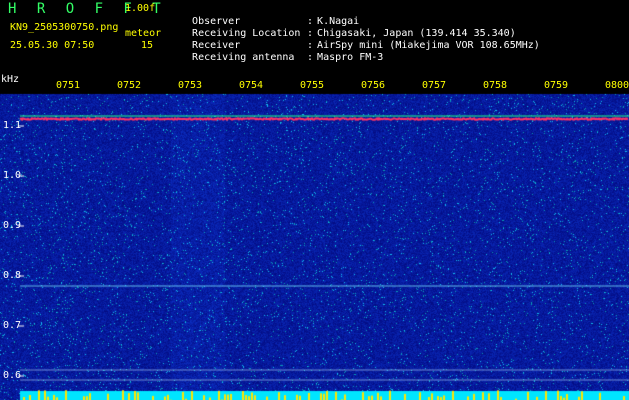 The height and width of the screenshot is (400, 629). What do you see at coordinates (12, 375) in the screenshot?
I see `frequency-tick-label: 0.6` at bounding box center [12, 375].